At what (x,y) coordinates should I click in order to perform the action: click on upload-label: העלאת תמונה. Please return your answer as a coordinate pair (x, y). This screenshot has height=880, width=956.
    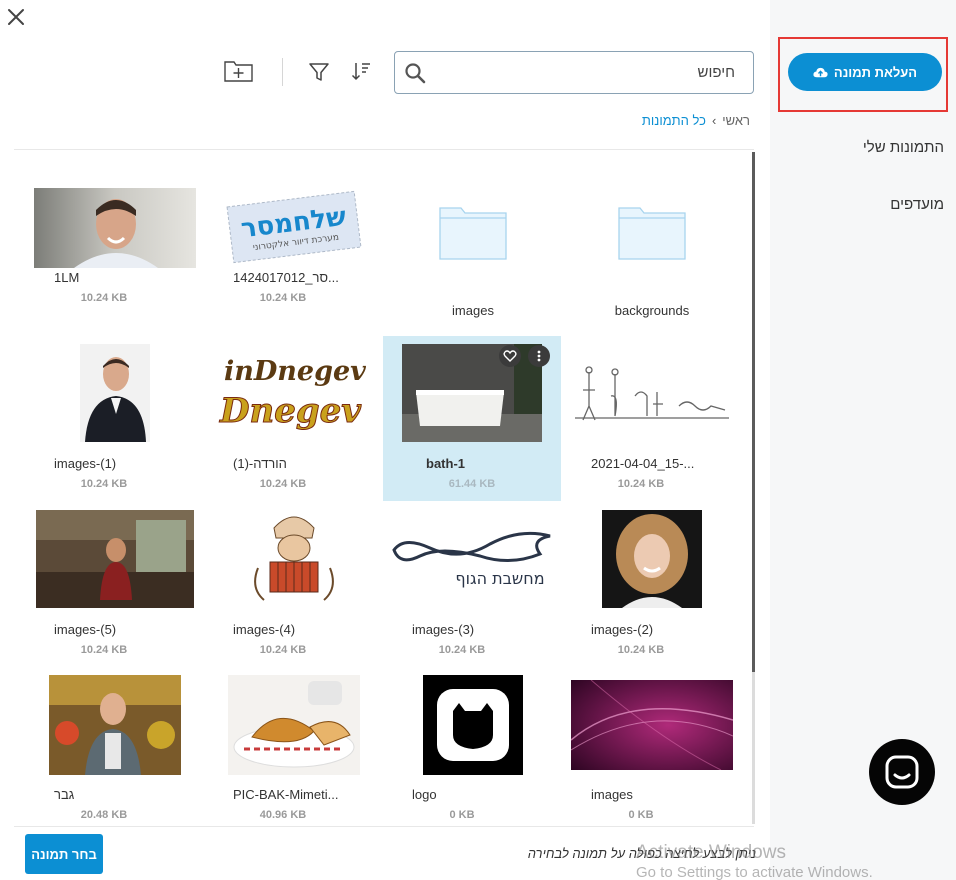
    Looking at the image, I should click on (875, 72).